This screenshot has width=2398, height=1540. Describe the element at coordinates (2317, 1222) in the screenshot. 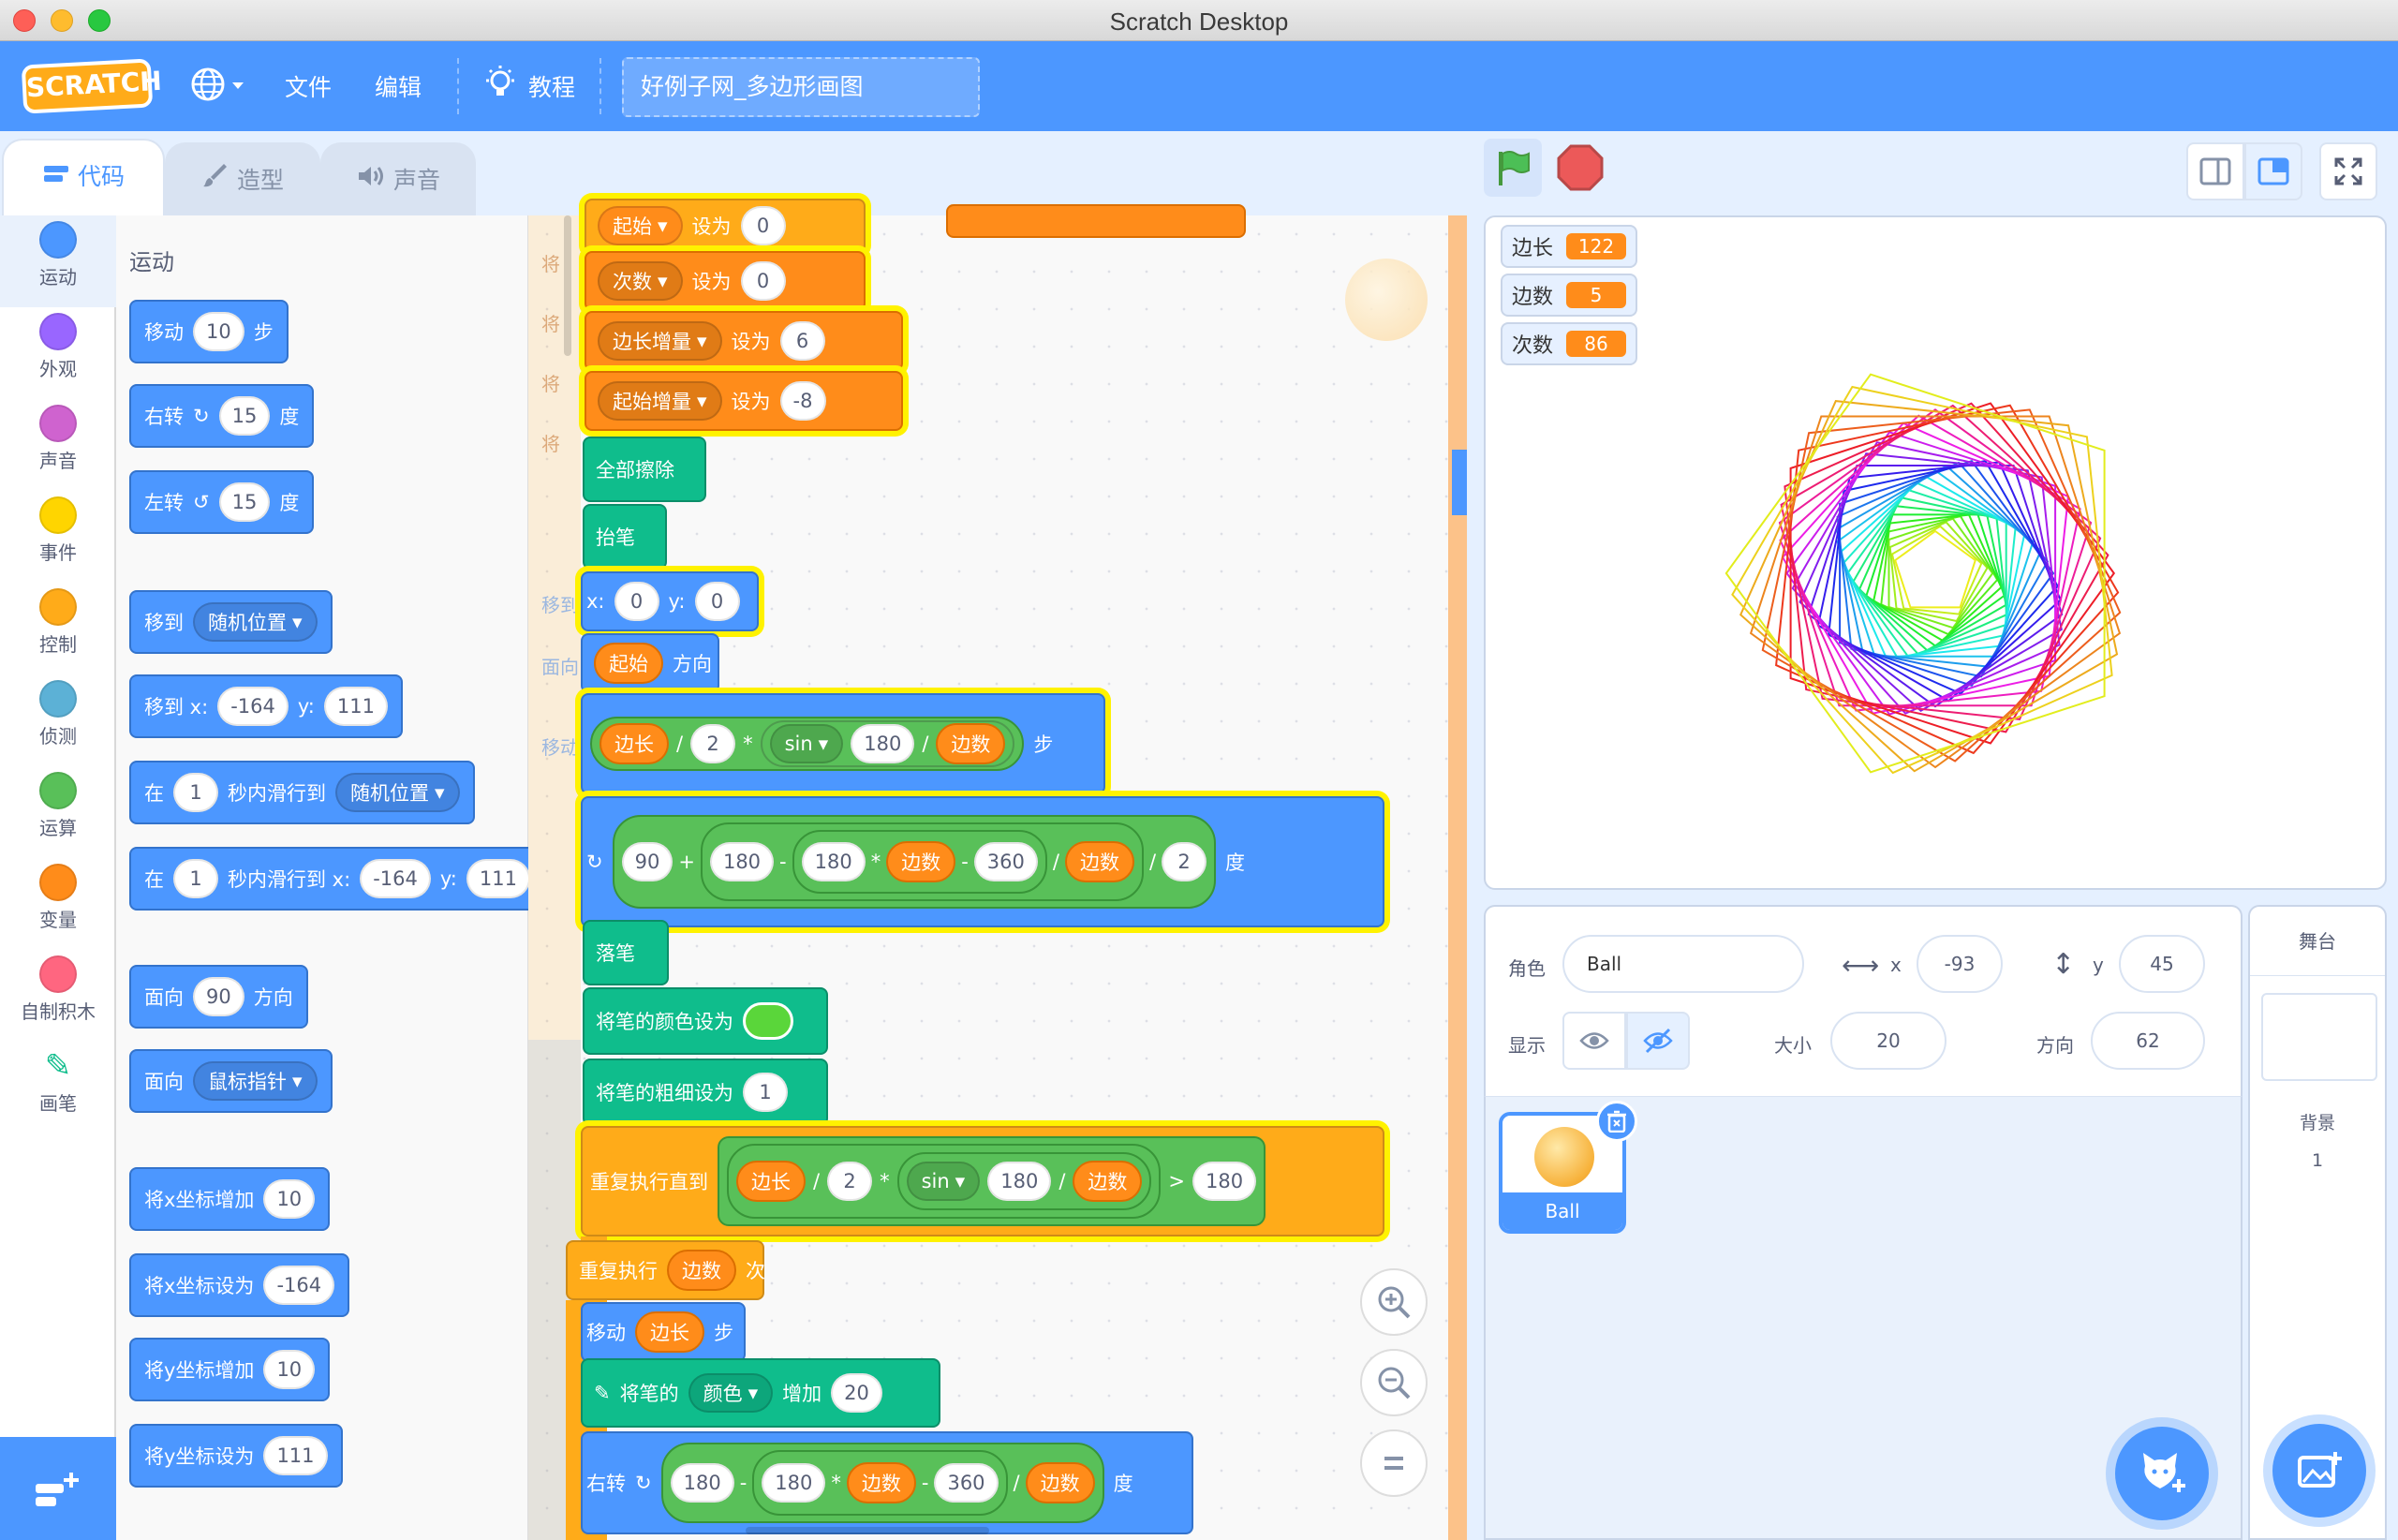

I see `stage-selector-panel: 舞台 背景 1` at that location.